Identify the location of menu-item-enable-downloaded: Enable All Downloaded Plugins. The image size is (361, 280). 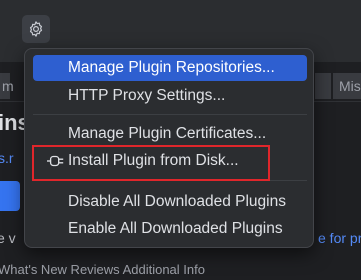
(170, 229).